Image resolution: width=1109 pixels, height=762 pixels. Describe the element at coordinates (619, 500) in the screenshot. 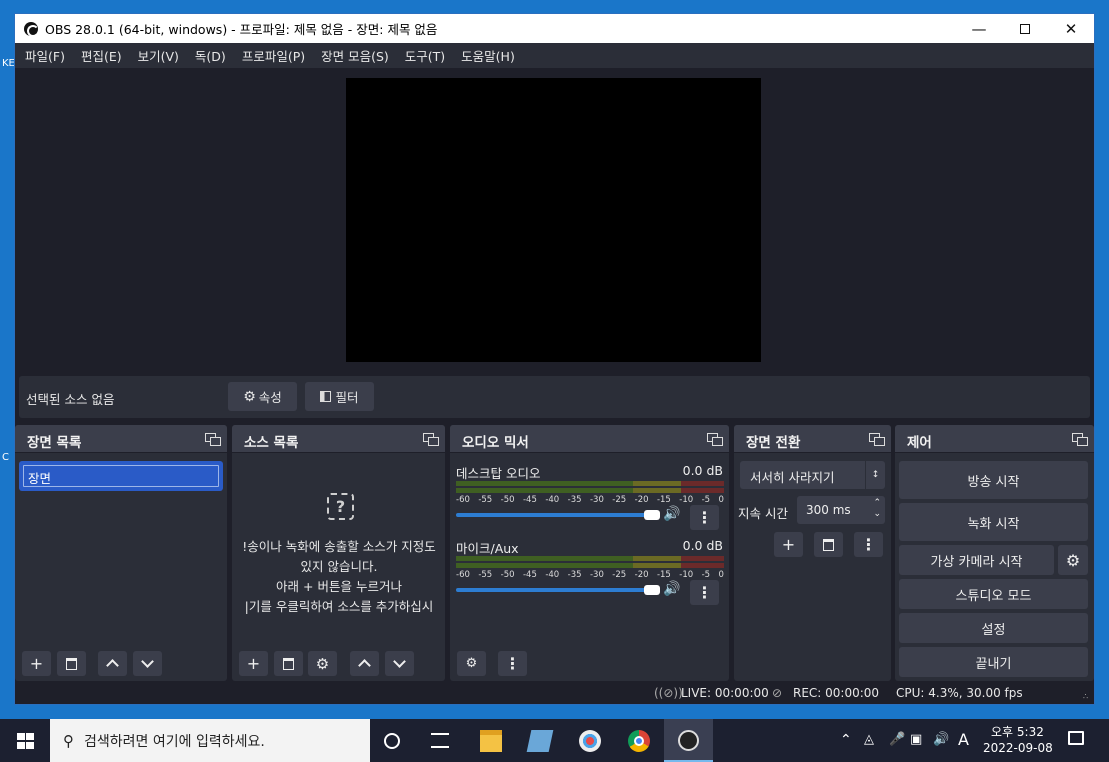

I see `meter-tick-label: -25` at that location.